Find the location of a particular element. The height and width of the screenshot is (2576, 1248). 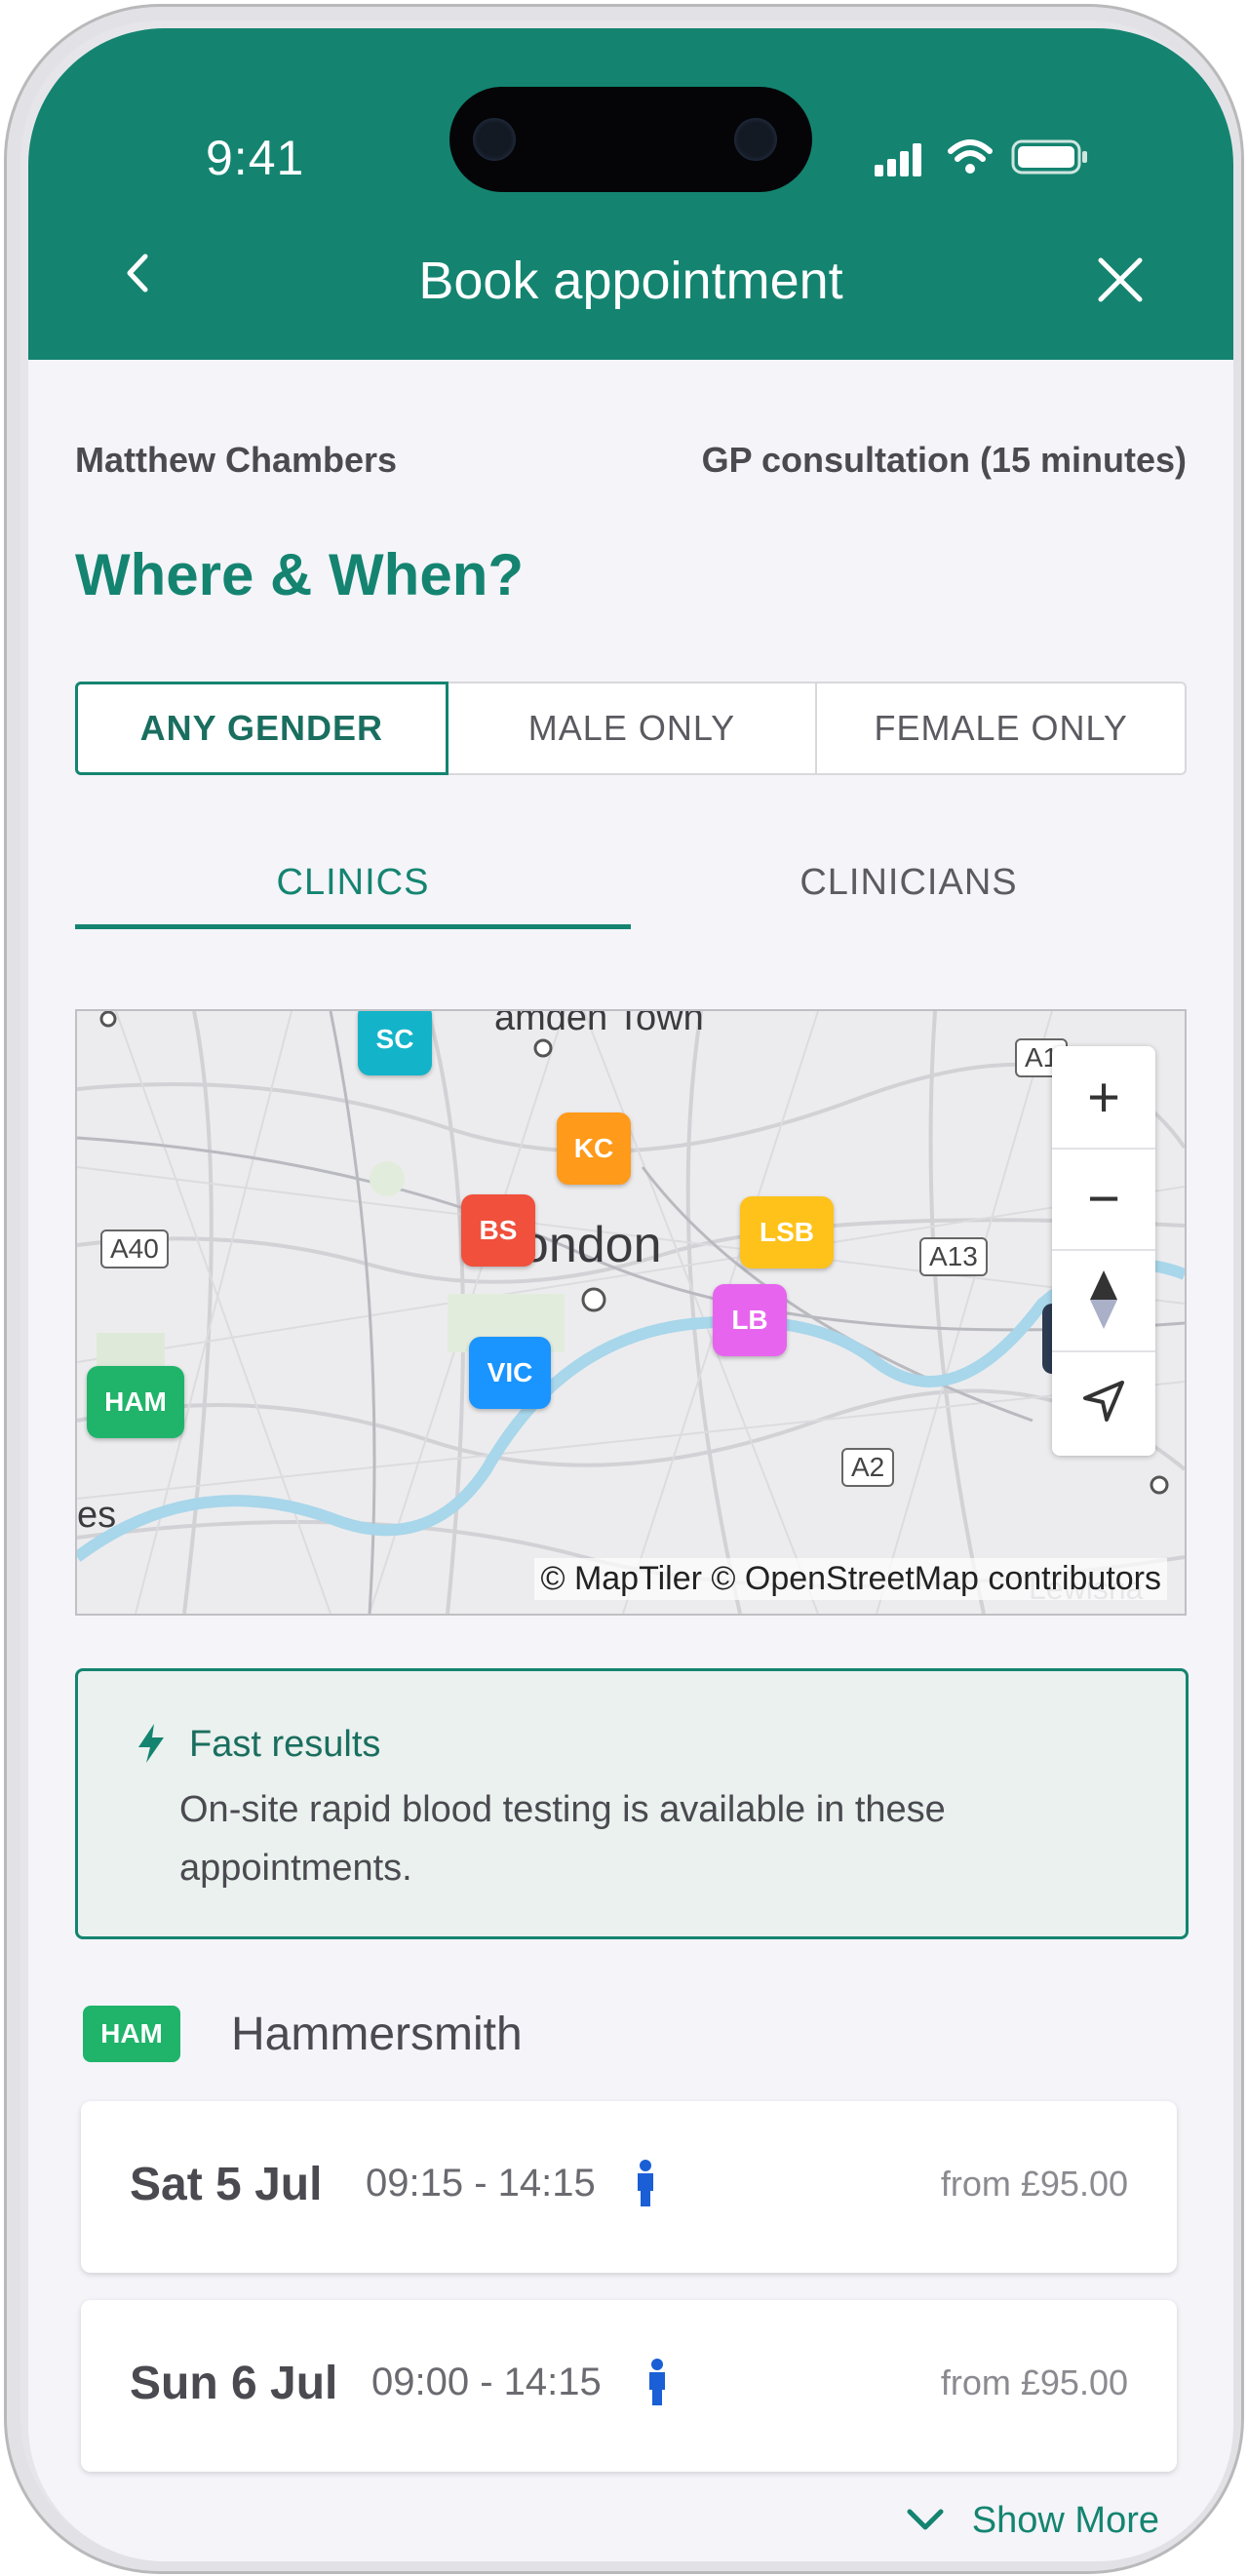

slot-day: Sat 5 Jul is located at coordinates (226, 2184).